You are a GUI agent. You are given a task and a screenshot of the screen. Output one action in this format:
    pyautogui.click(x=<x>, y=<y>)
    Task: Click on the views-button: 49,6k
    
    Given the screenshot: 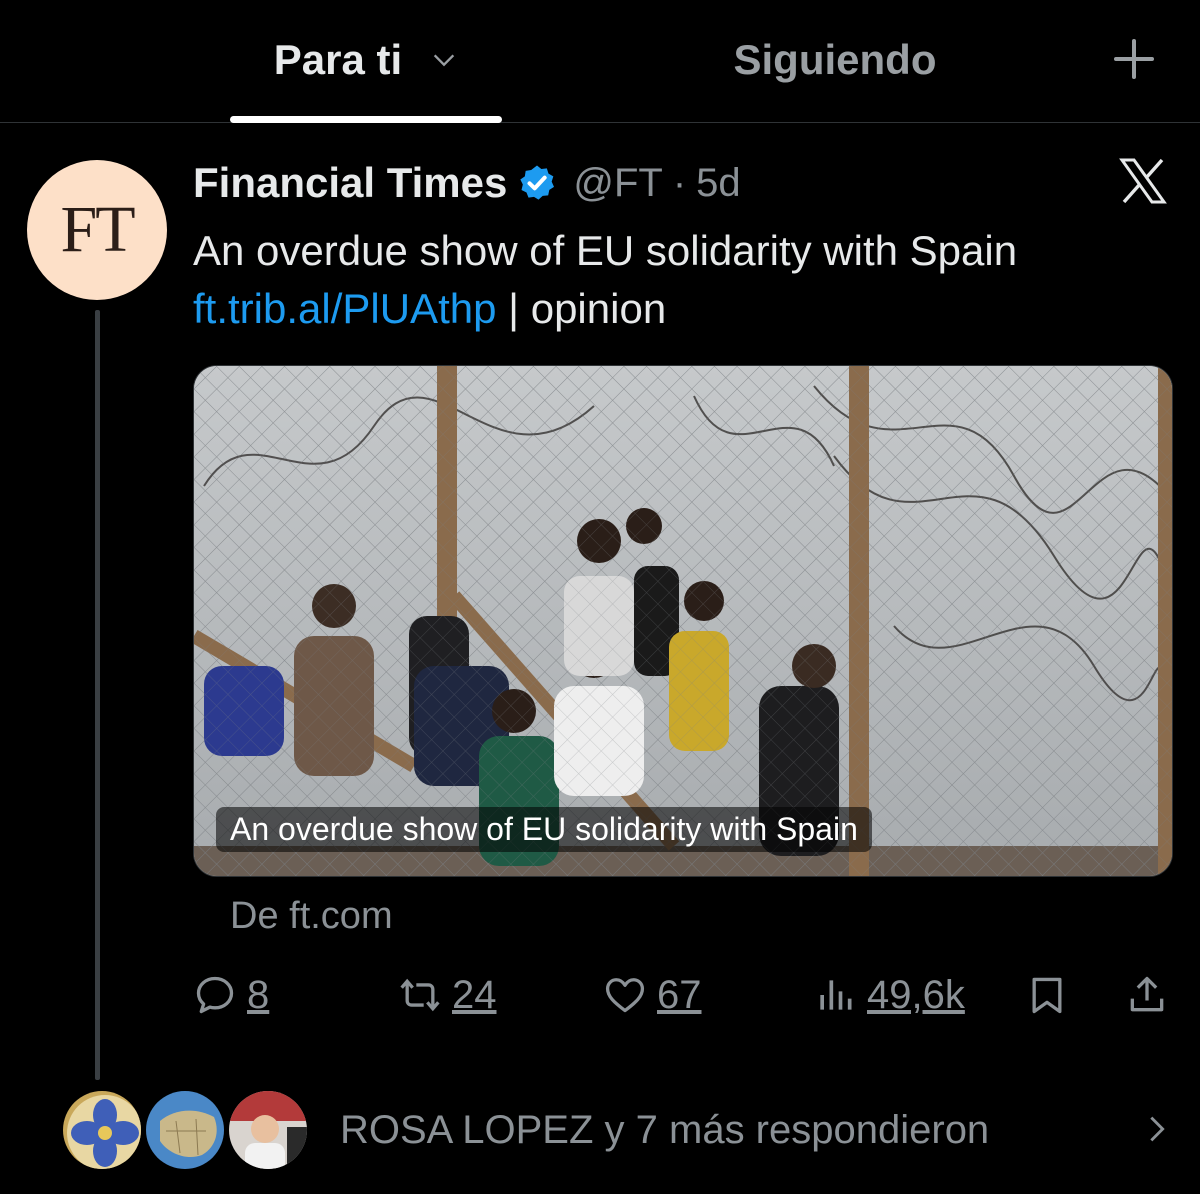 What is the action you would take?
    pyautogui.click(x=889, y=995)
    